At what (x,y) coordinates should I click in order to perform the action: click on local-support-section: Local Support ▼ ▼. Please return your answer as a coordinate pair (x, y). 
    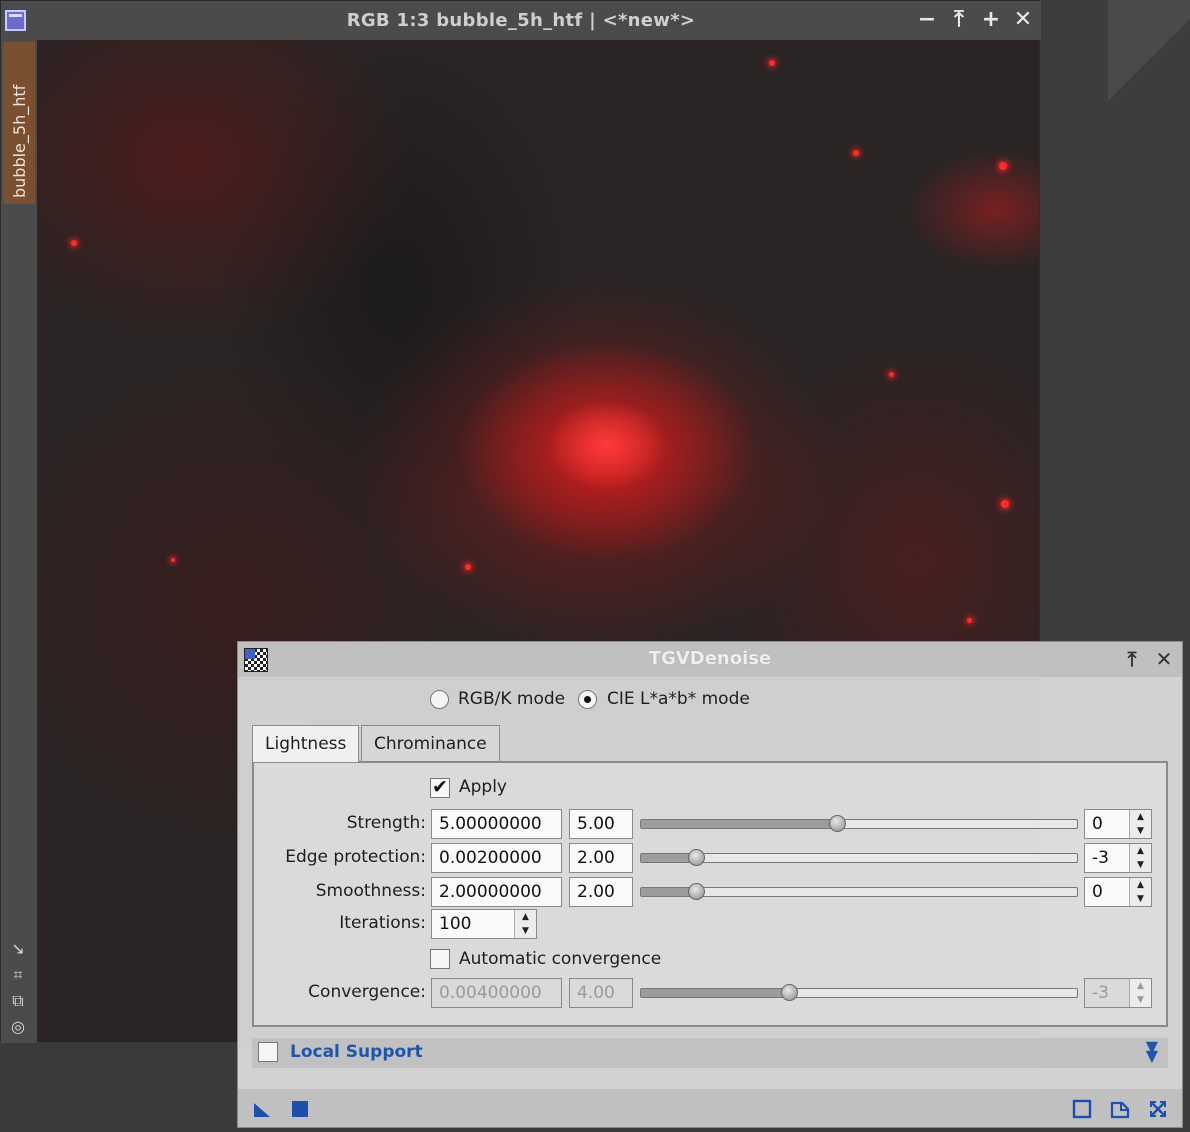
    Looking at the image, I should click on (710, 1053).